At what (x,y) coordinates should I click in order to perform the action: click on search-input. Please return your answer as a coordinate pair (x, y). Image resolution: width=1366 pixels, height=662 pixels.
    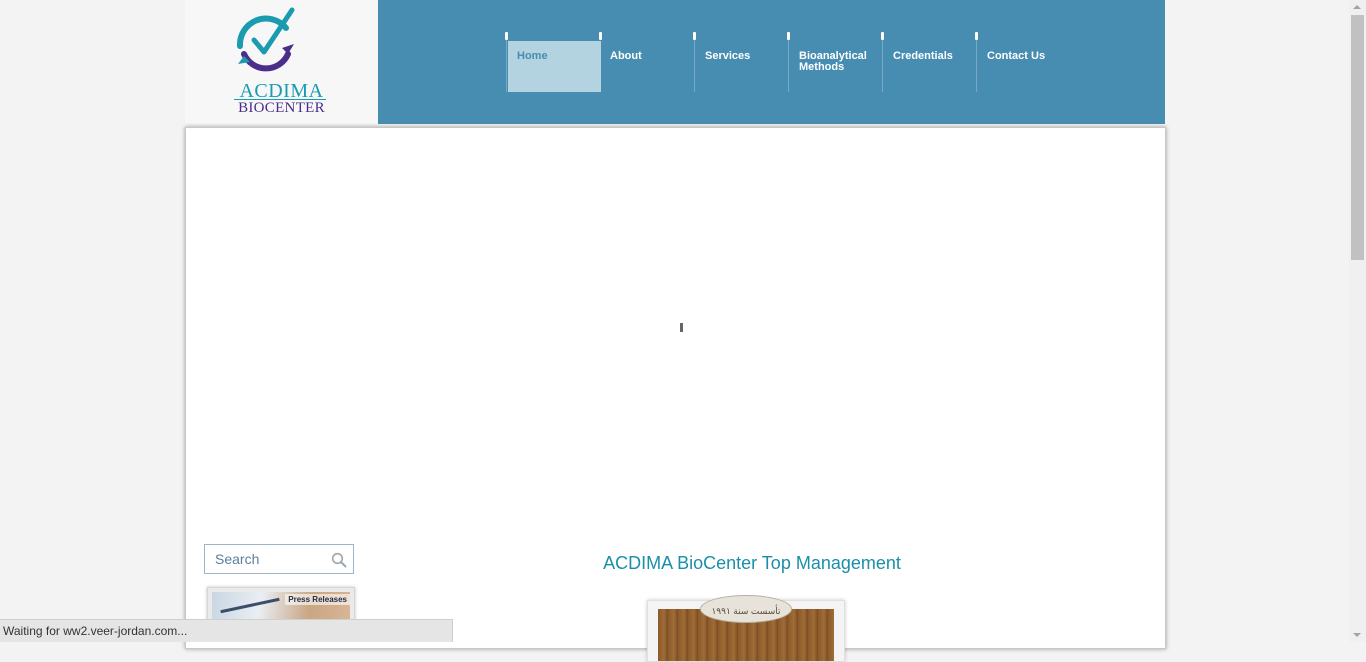
    Looking at the image, I should click on (270, 559).